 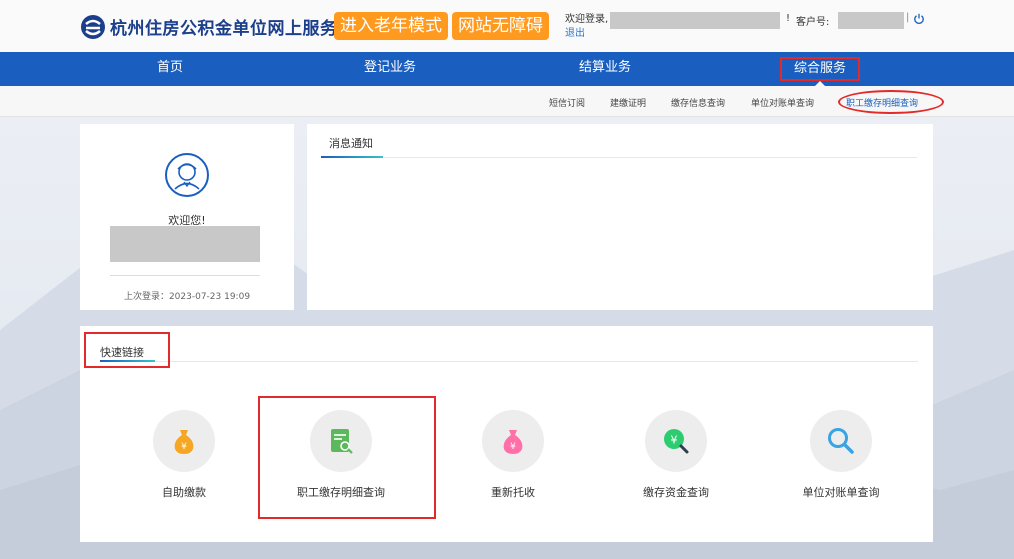 I want to click on search-icon, so click(x=841, y=441).